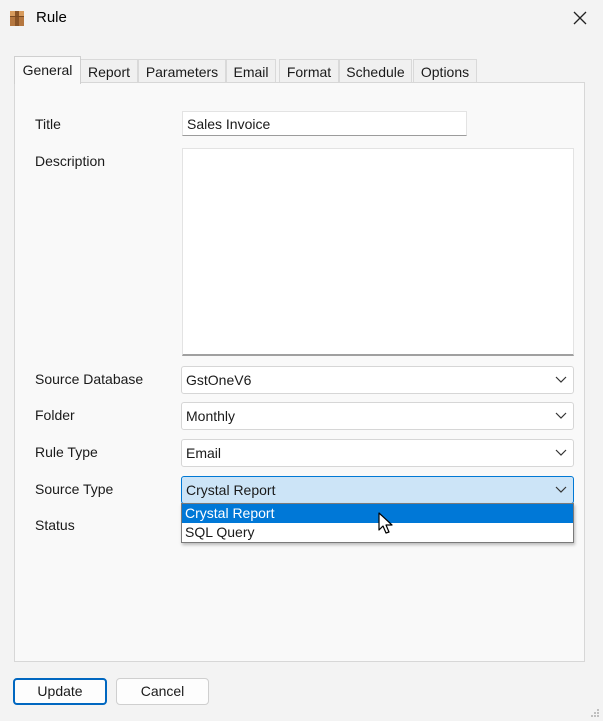 This screenshot has width=603, height=721. I want to click on source-database-select: GstOneV6, so click(377, 380).